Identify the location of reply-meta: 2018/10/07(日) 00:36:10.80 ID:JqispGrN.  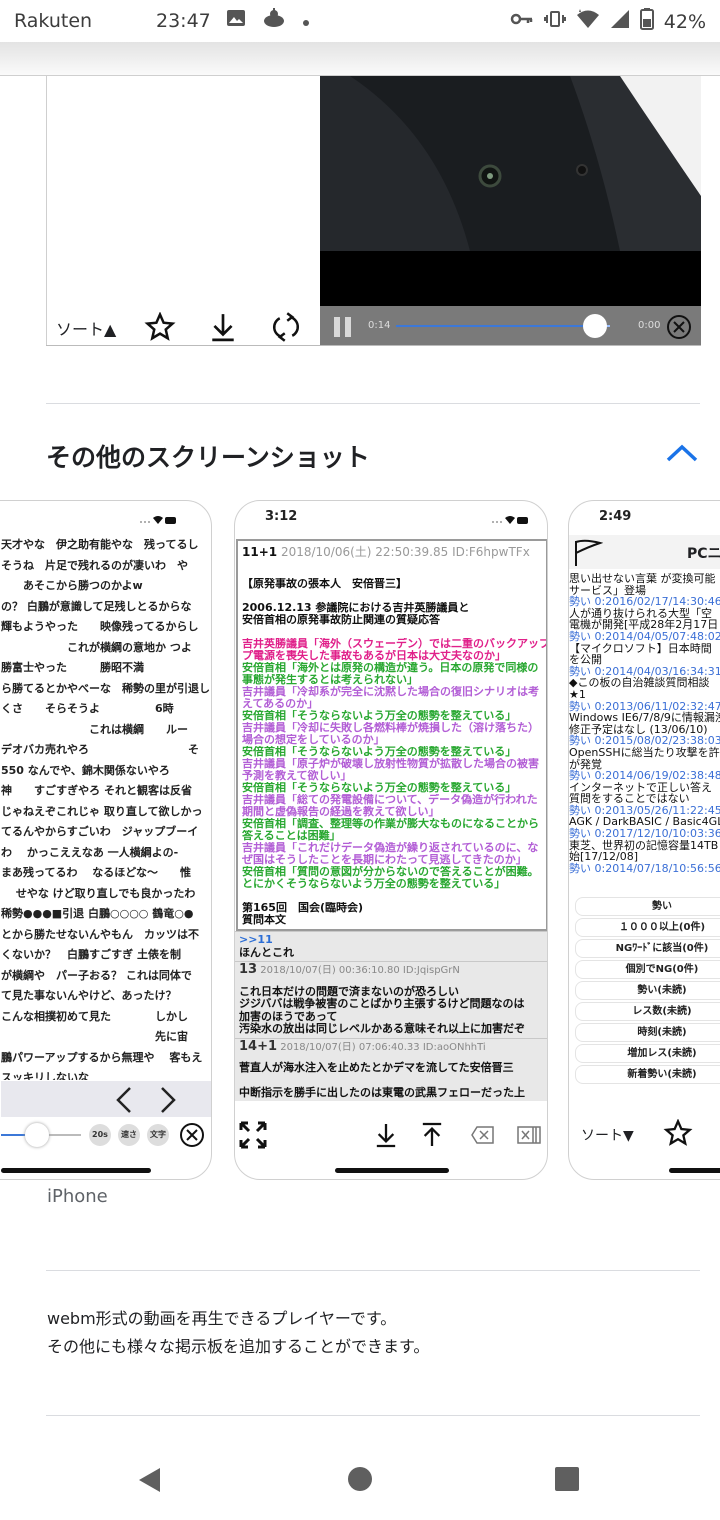
(360, 970).